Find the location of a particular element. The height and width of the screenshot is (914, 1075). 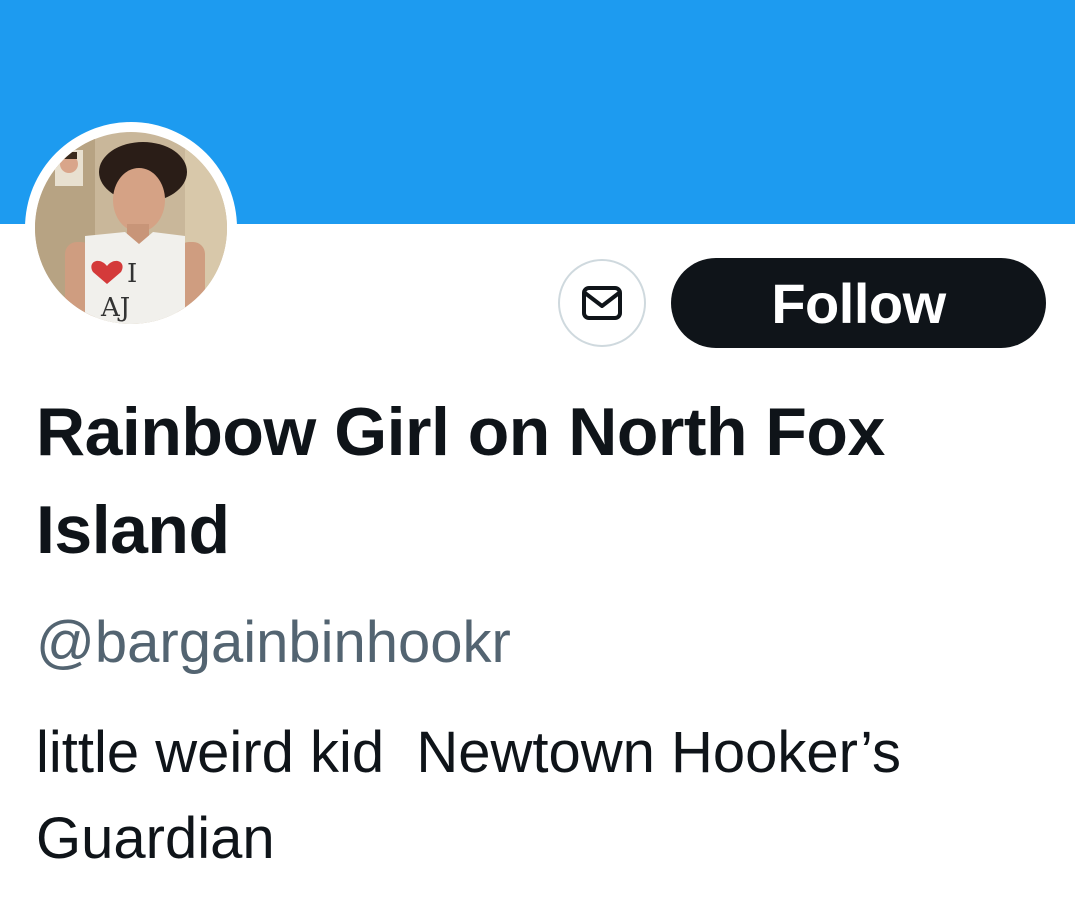

user-handle: @bargainbinhookr is located at coordinates (273, 642).